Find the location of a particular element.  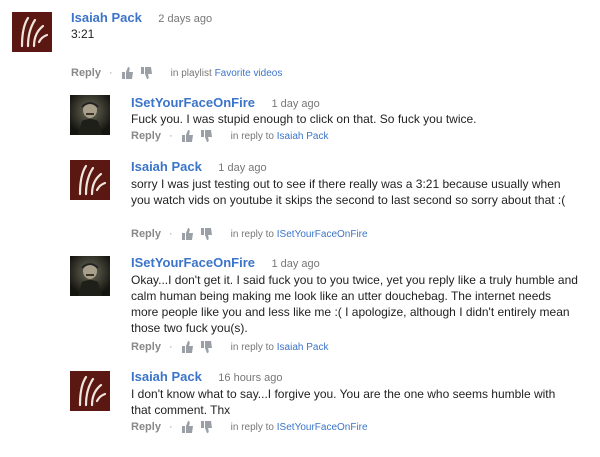

comment-time: 16 hours ago is located at coordinates (250, 378).